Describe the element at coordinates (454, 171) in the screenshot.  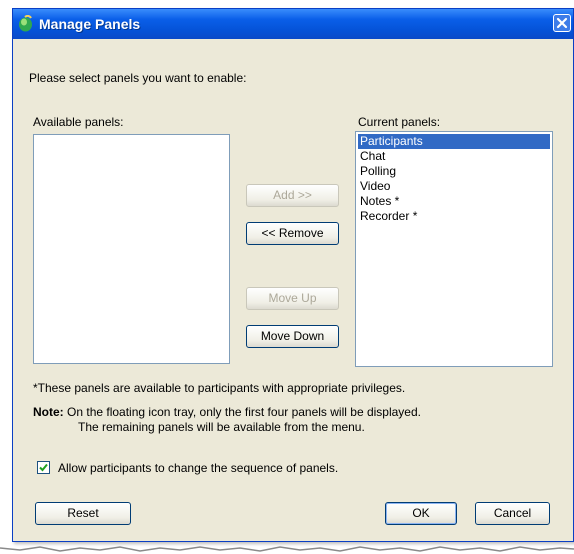
I see `current-panel-item: Polling` at that location.